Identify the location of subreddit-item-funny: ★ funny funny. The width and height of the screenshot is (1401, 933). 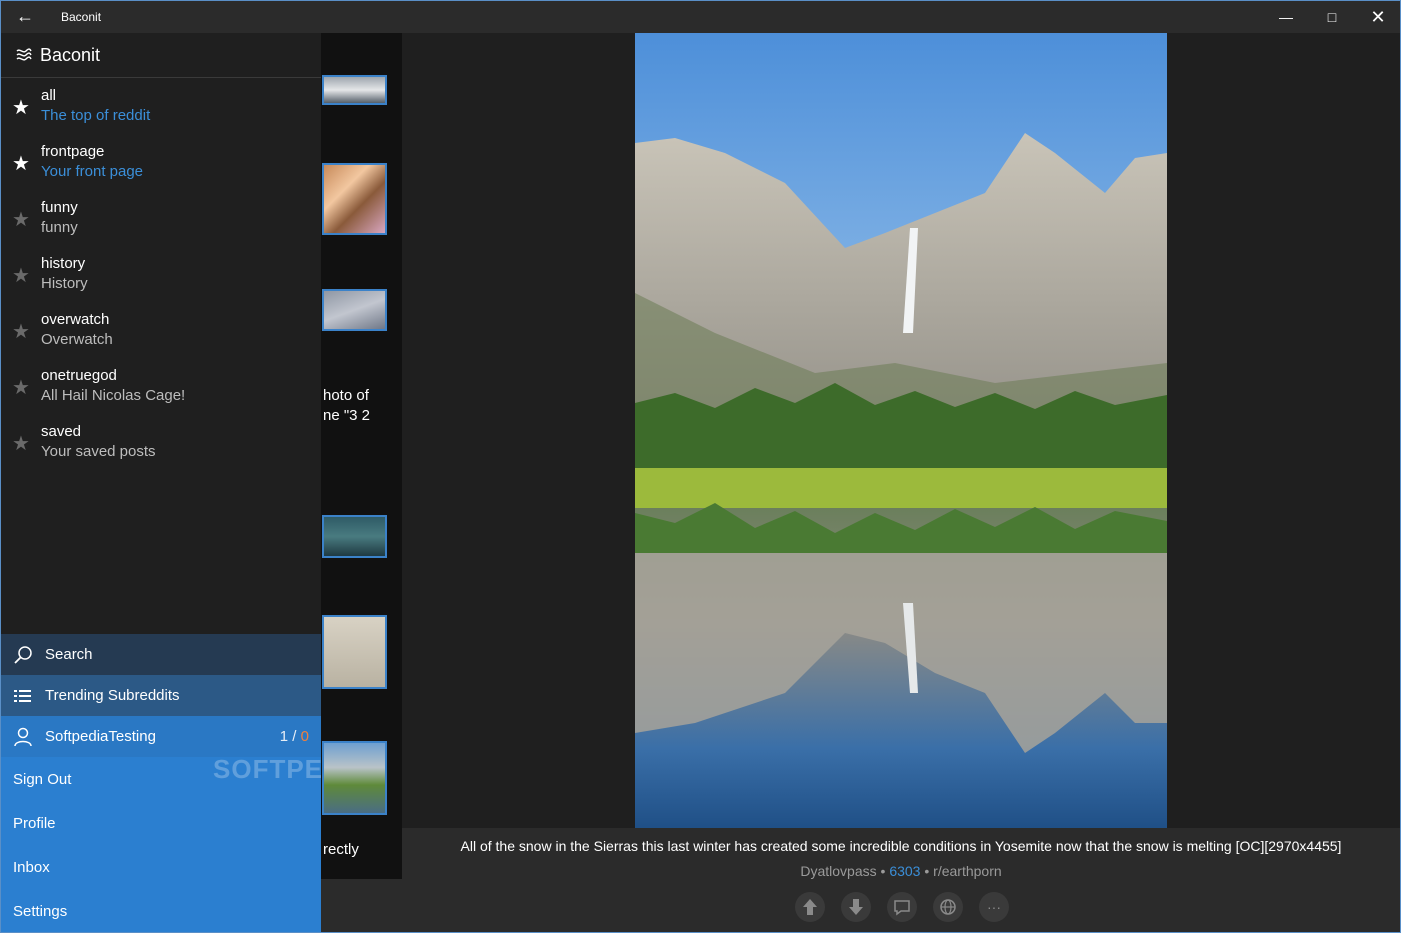
(161, 219).